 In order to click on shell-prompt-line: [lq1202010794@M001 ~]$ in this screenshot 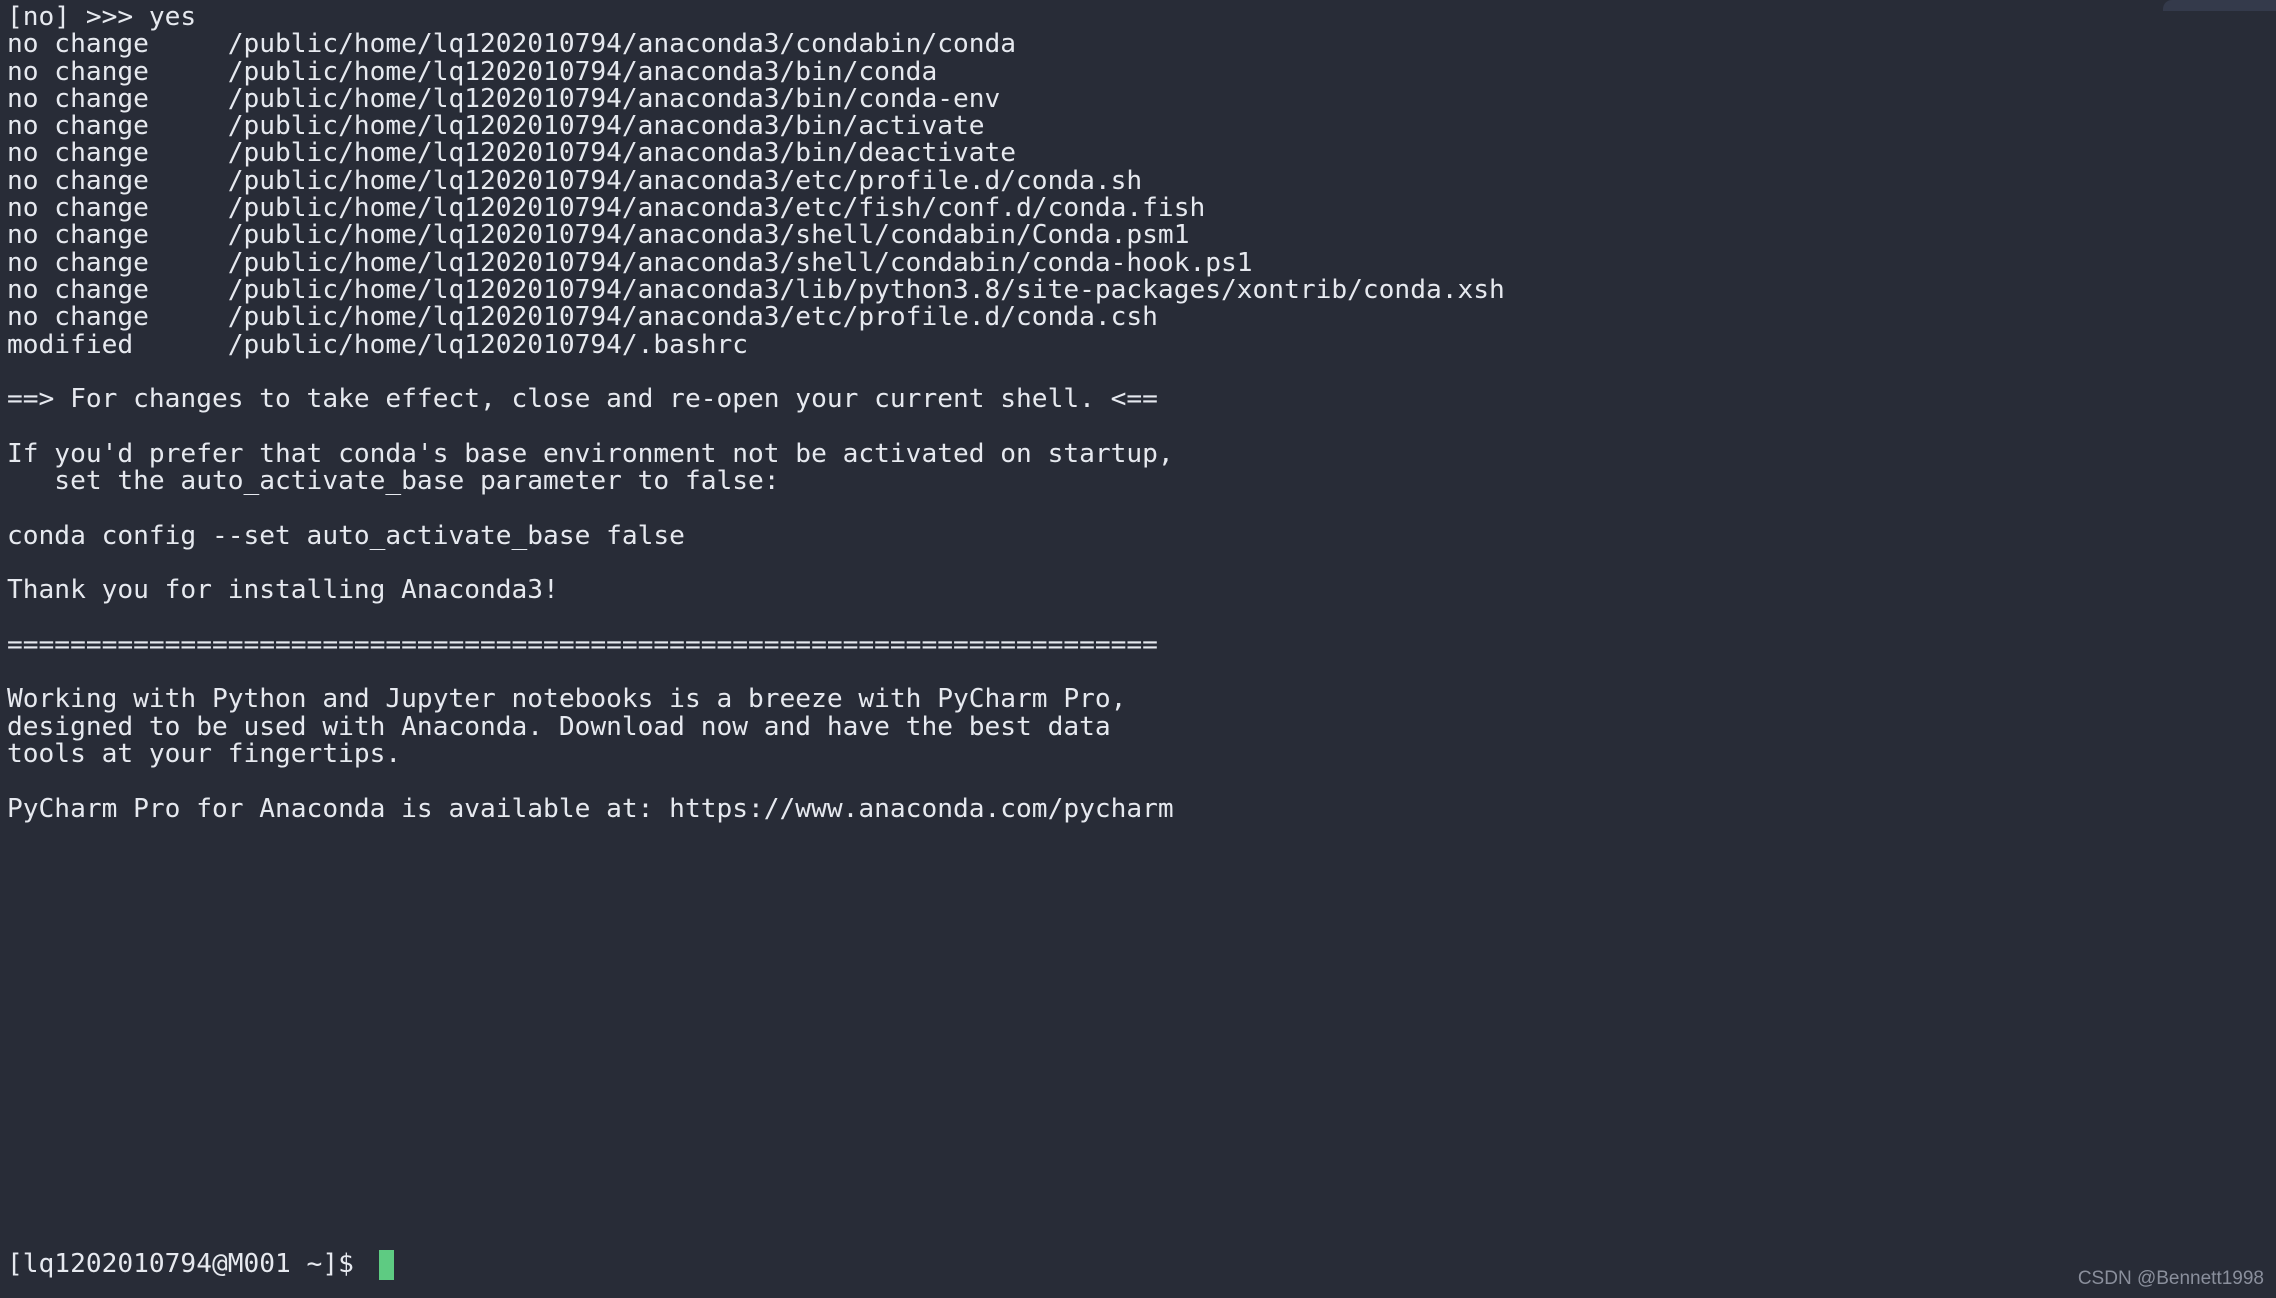, I will do `click(200, 1265)`.